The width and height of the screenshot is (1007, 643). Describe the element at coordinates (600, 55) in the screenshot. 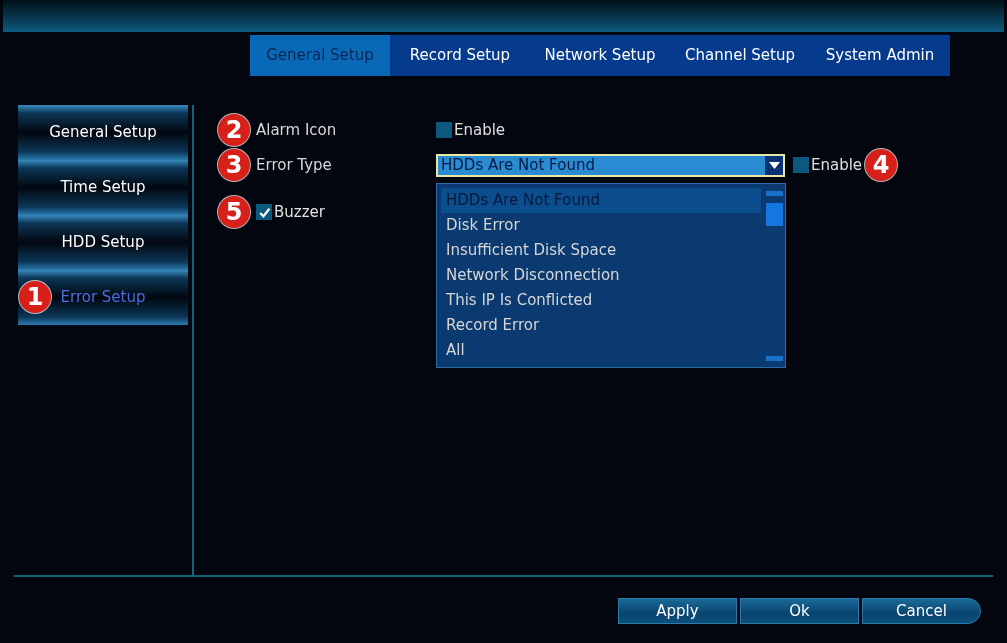

I see `tab: Network Setup` at that location.